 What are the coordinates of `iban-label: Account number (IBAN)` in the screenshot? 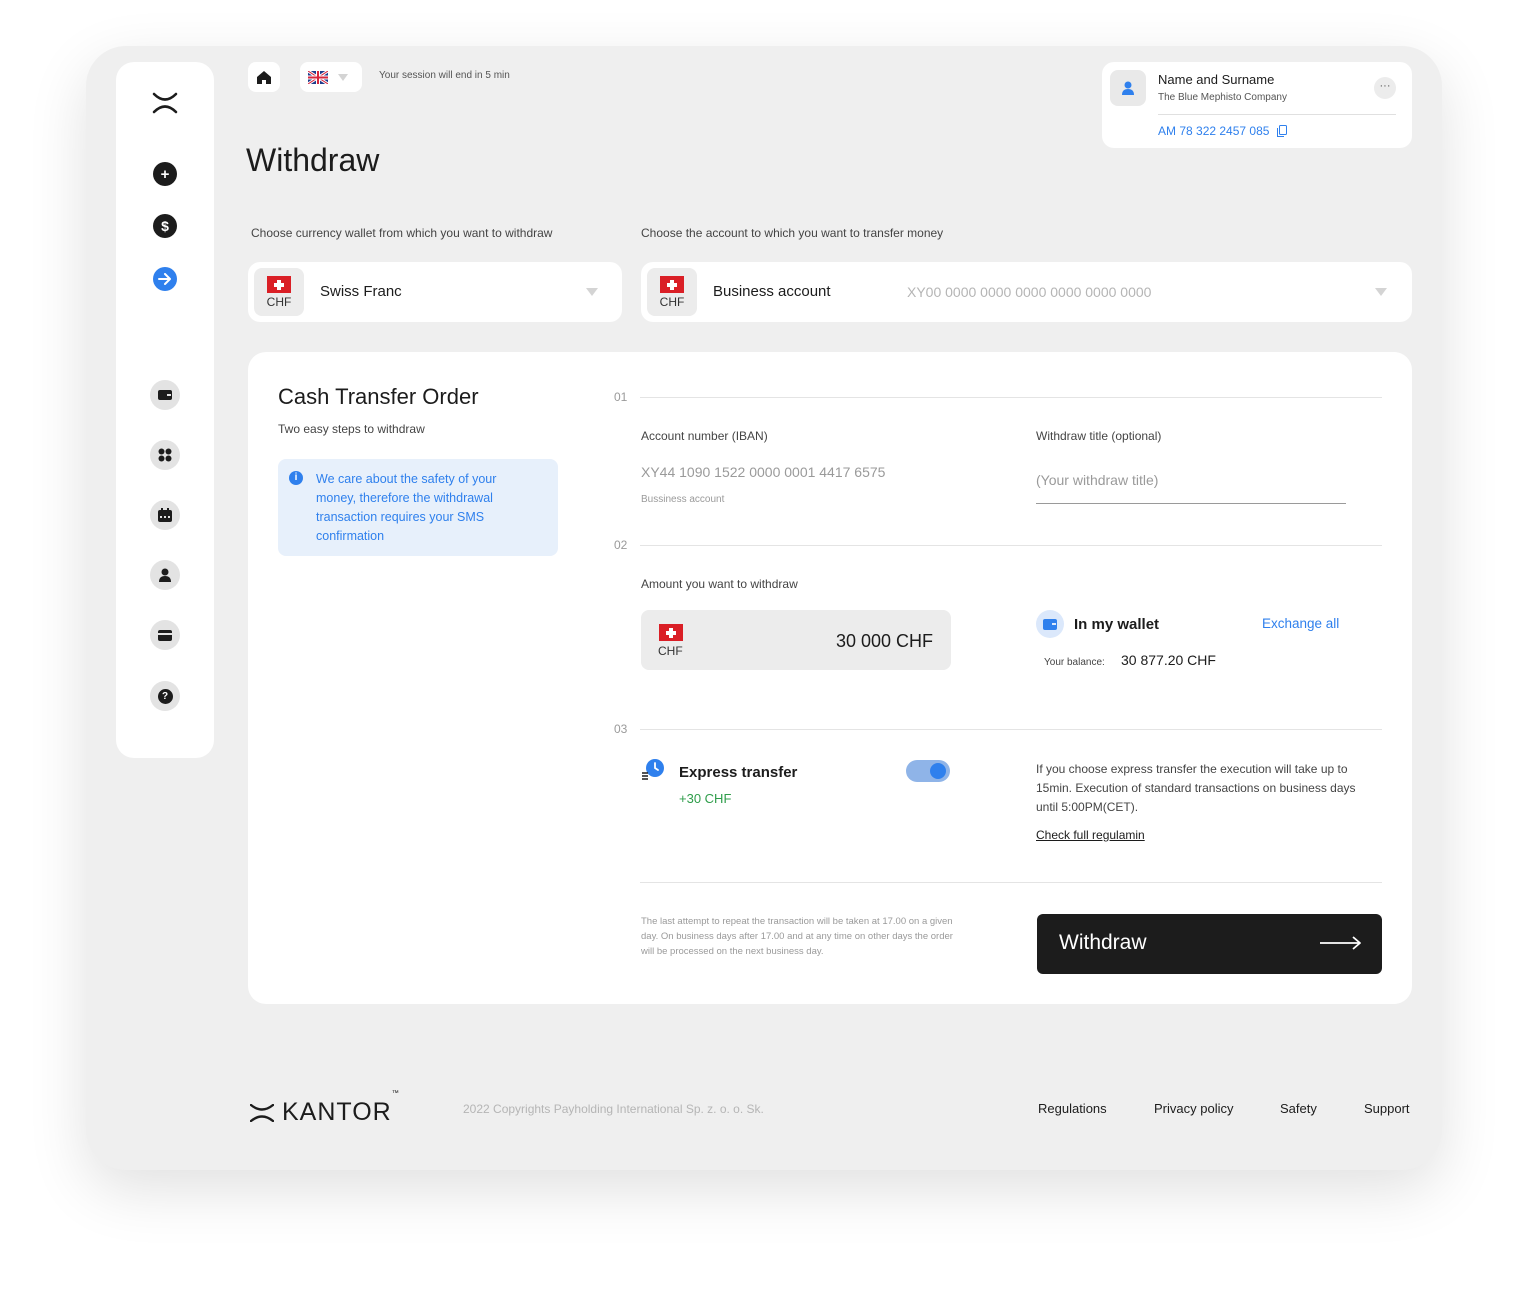 It's located at (704, 436).